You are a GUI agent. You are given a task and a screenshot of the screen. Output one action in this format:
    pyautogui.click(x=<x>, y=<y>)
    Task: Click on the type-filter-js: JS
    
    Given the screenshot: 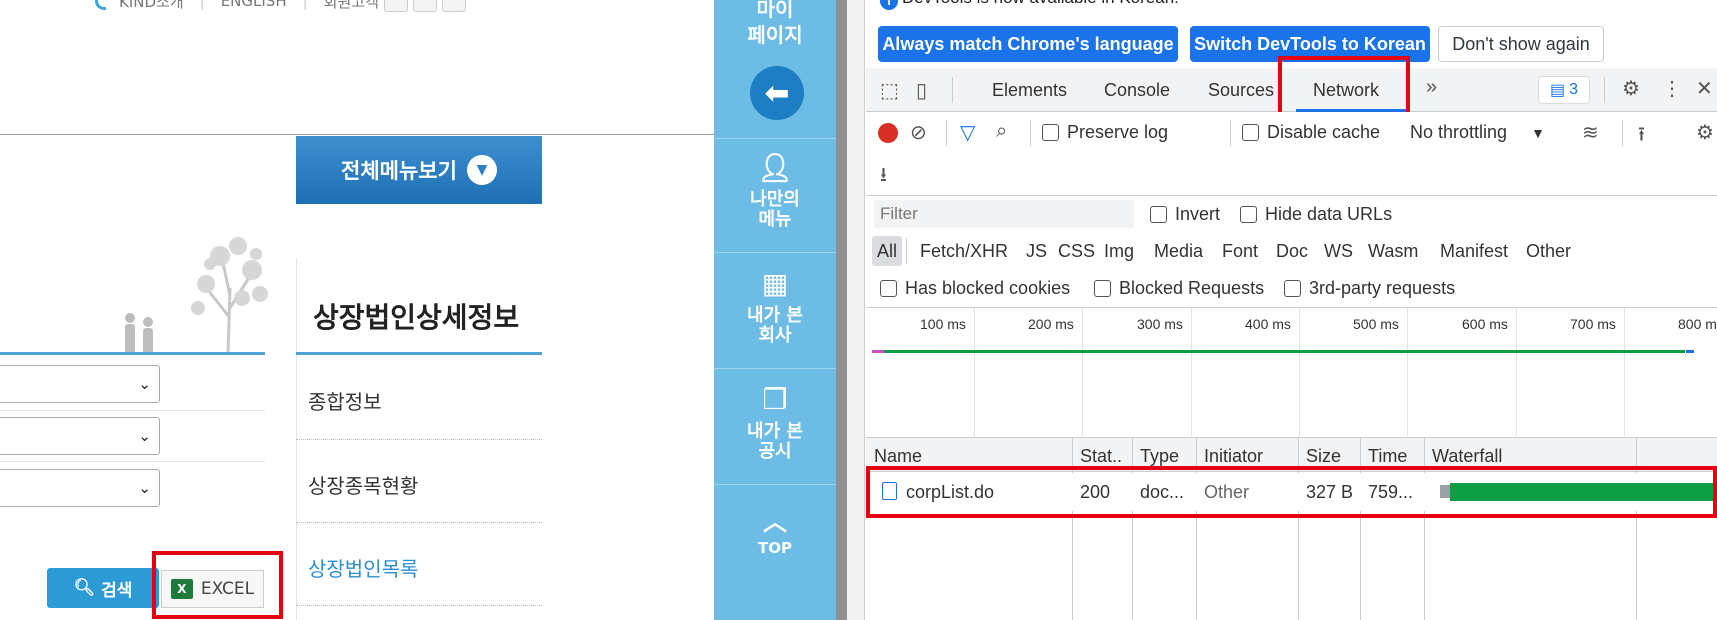 What is the action you would take?
    pyautogui.click(x=1036, y=251)
    